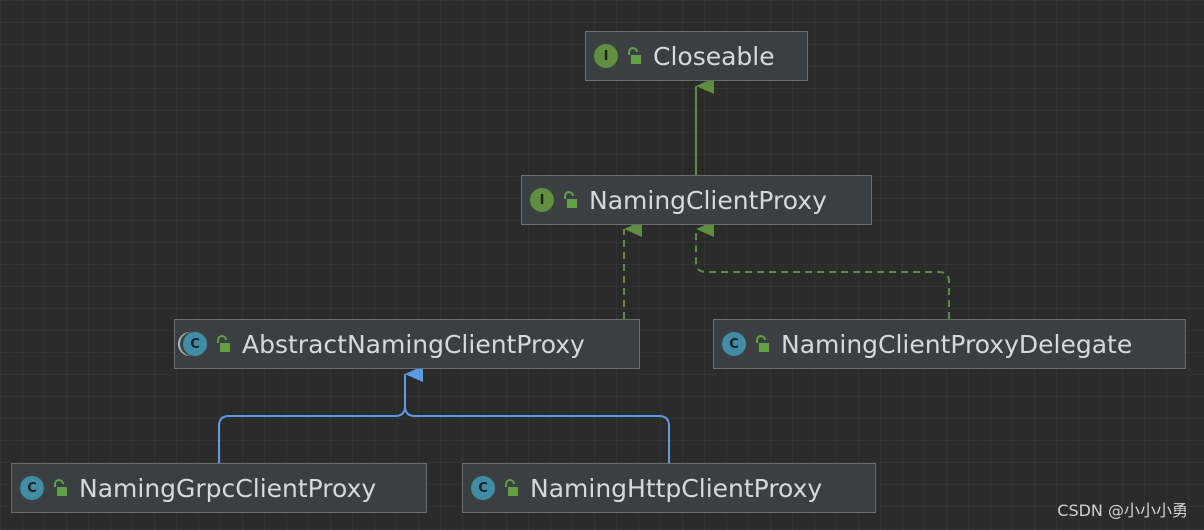 The height and width of the screenshot is (530, 1204). Describe the element at coordinates (1122, 510) in the screenshot. I see `watermark: CSDN @小小小勇` at that location.